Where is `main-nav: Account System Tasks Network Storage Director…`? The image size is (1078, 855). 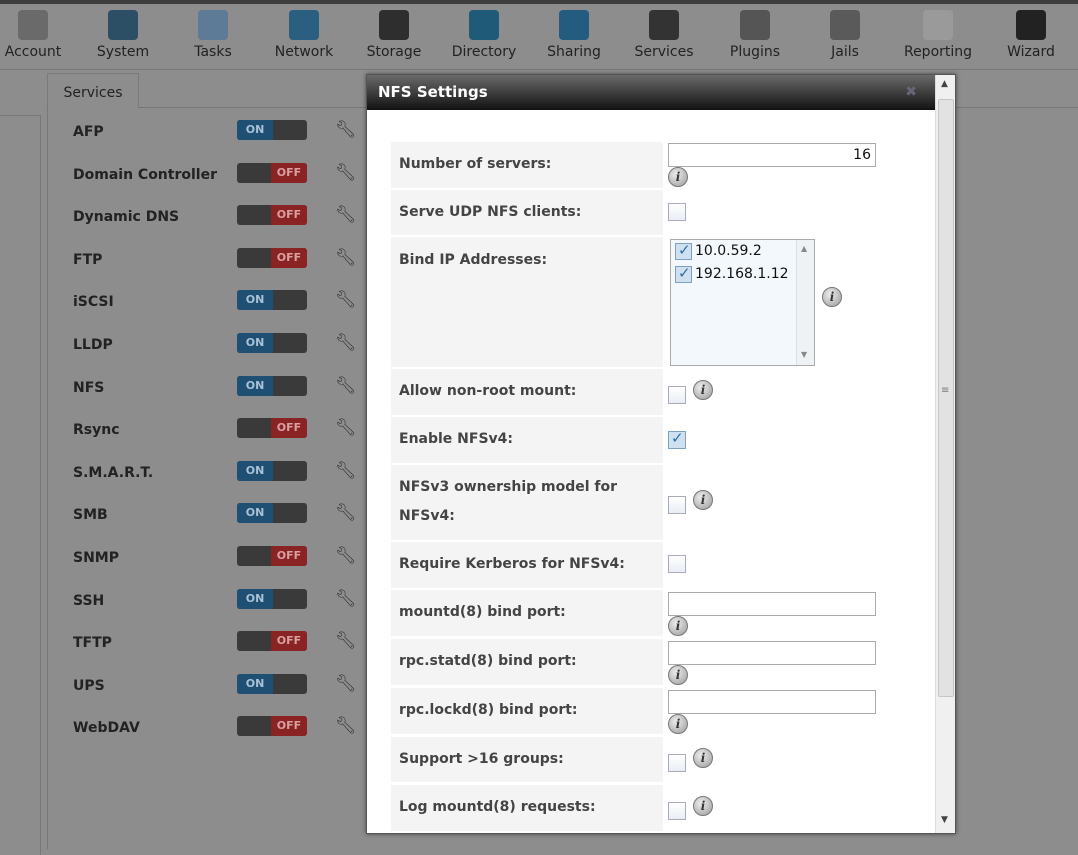
main-nav: Account System Tasks Network Storage Director… is located at coordinates (539, 37).